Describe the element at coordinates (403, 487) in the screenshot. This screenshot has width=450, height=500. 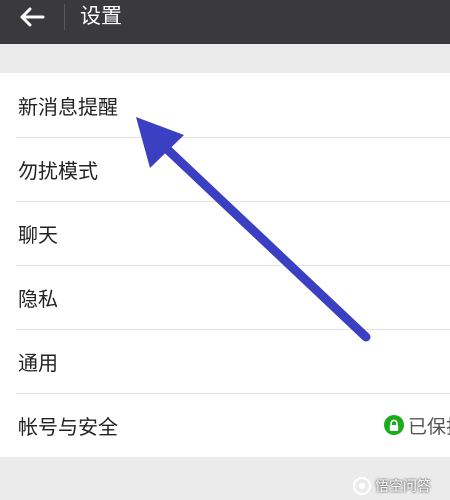
I see `watermark-text: 悟空问答` at that location.